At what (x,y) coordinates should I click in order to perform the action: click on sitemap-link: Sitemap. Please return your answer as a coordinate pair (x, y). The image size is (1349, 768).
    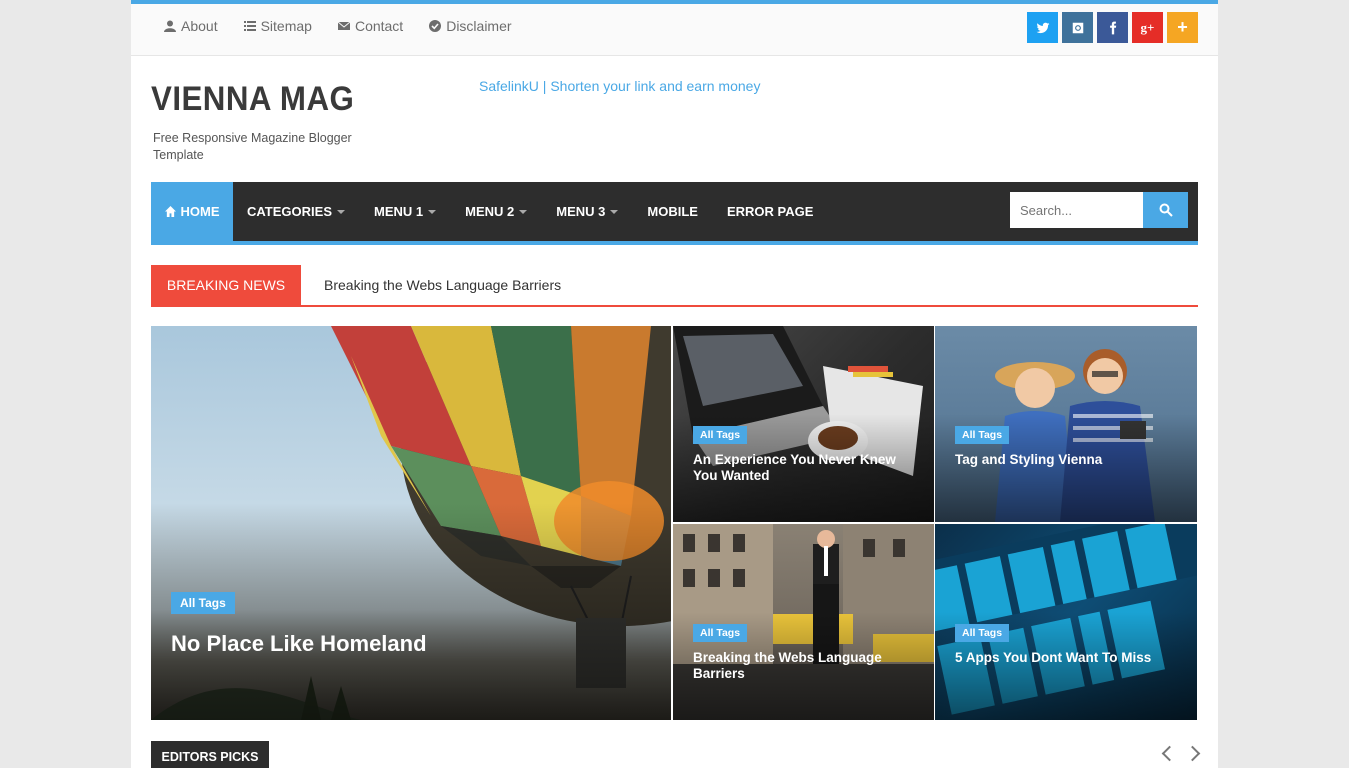
    Looking at the image, I should click on (277, 26).